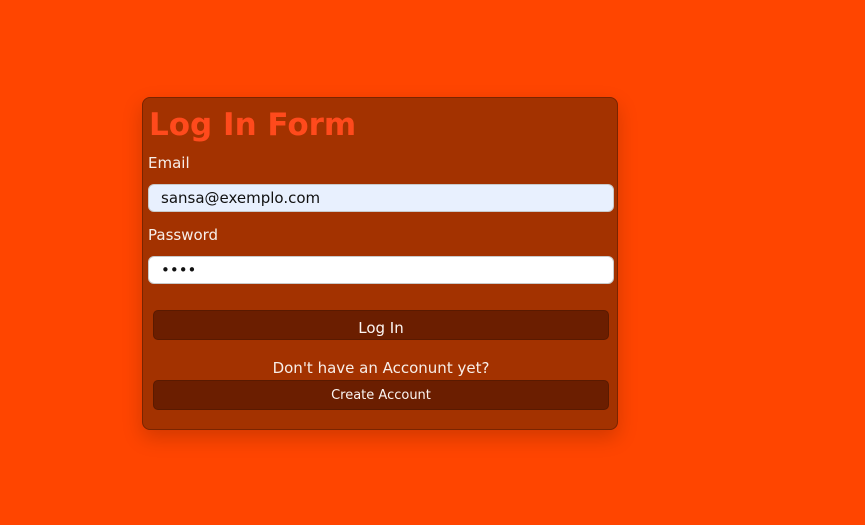  What do you see at coordinates (169, 163) in the screenshot?
I see `email-label: Email` at bounding box center [169, 163].